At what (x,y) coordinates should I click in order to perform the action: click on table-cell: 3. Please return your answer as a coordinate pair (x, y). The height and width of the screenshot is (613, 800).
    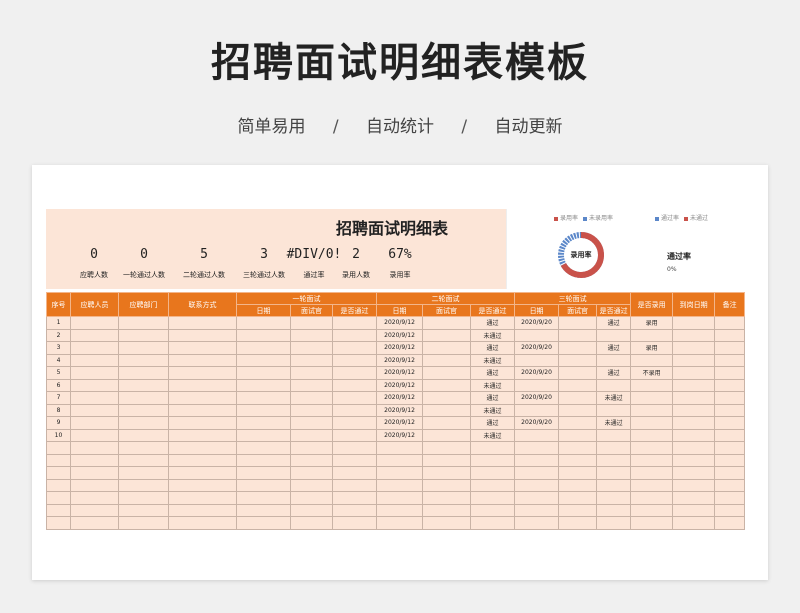
    Looking at the image, I should click on (58, 348).